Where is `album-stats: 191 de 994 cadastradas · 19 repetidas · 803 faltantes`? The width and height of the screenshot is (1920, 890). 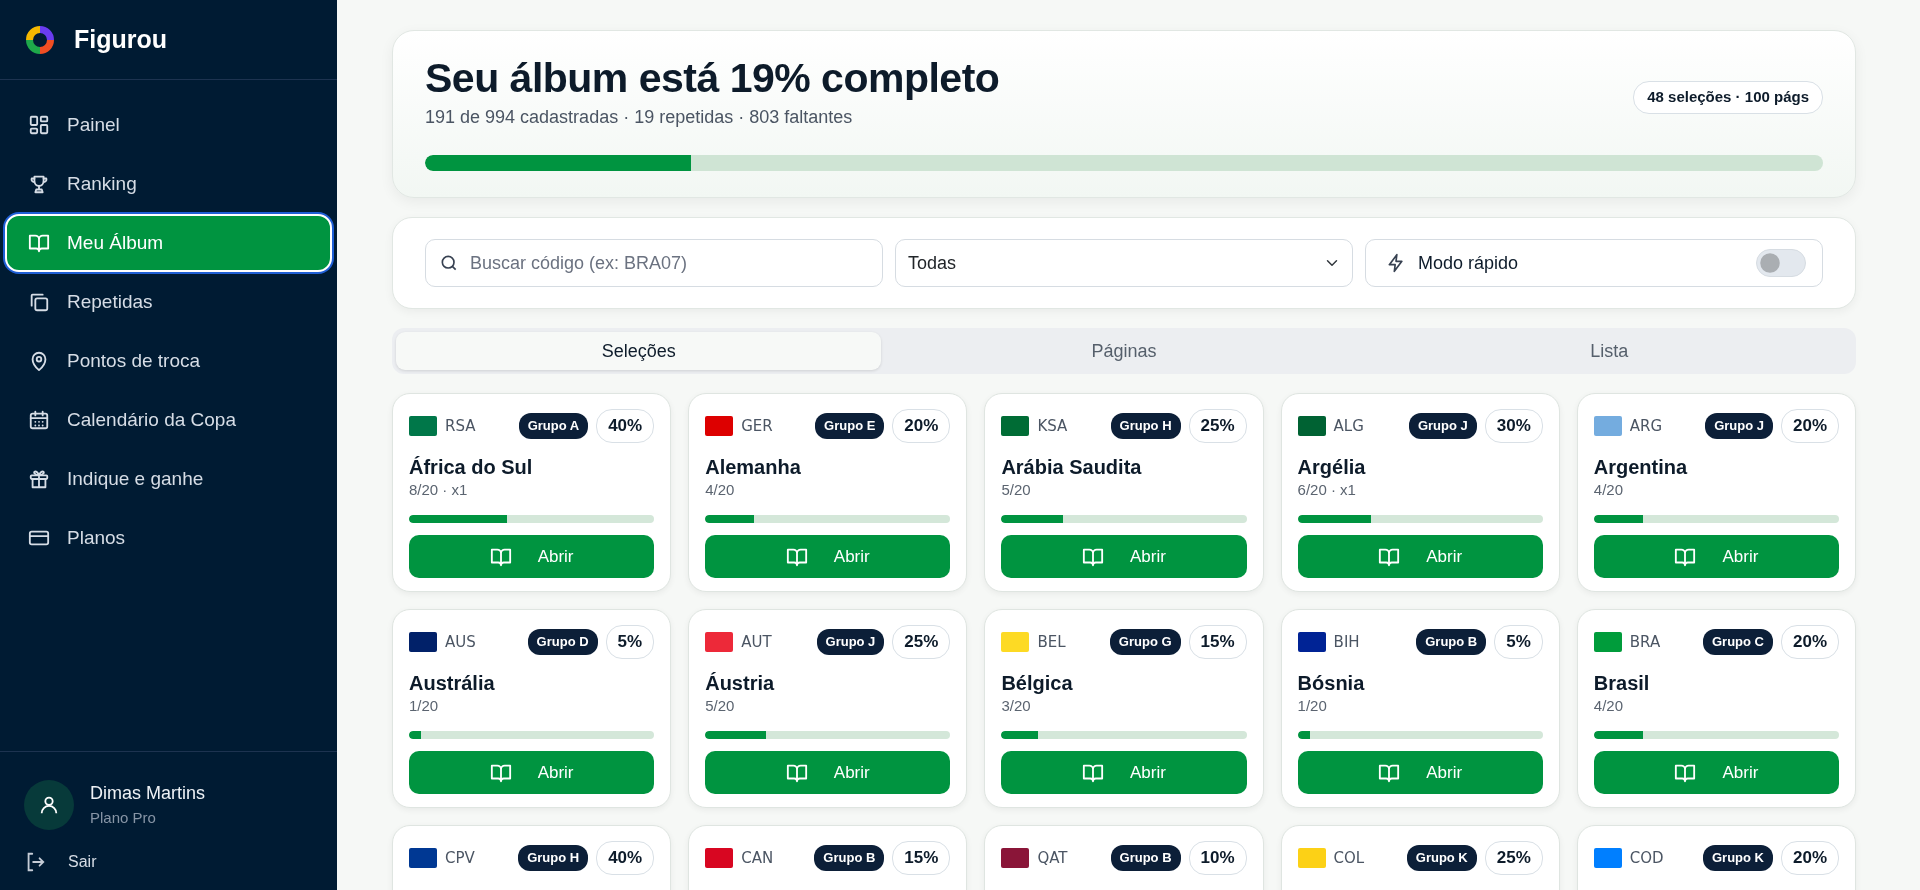 album-stats: 191 de 994 cadastradas · 19 repetidas · 803 faltantes is located at coordinates (639, 118).